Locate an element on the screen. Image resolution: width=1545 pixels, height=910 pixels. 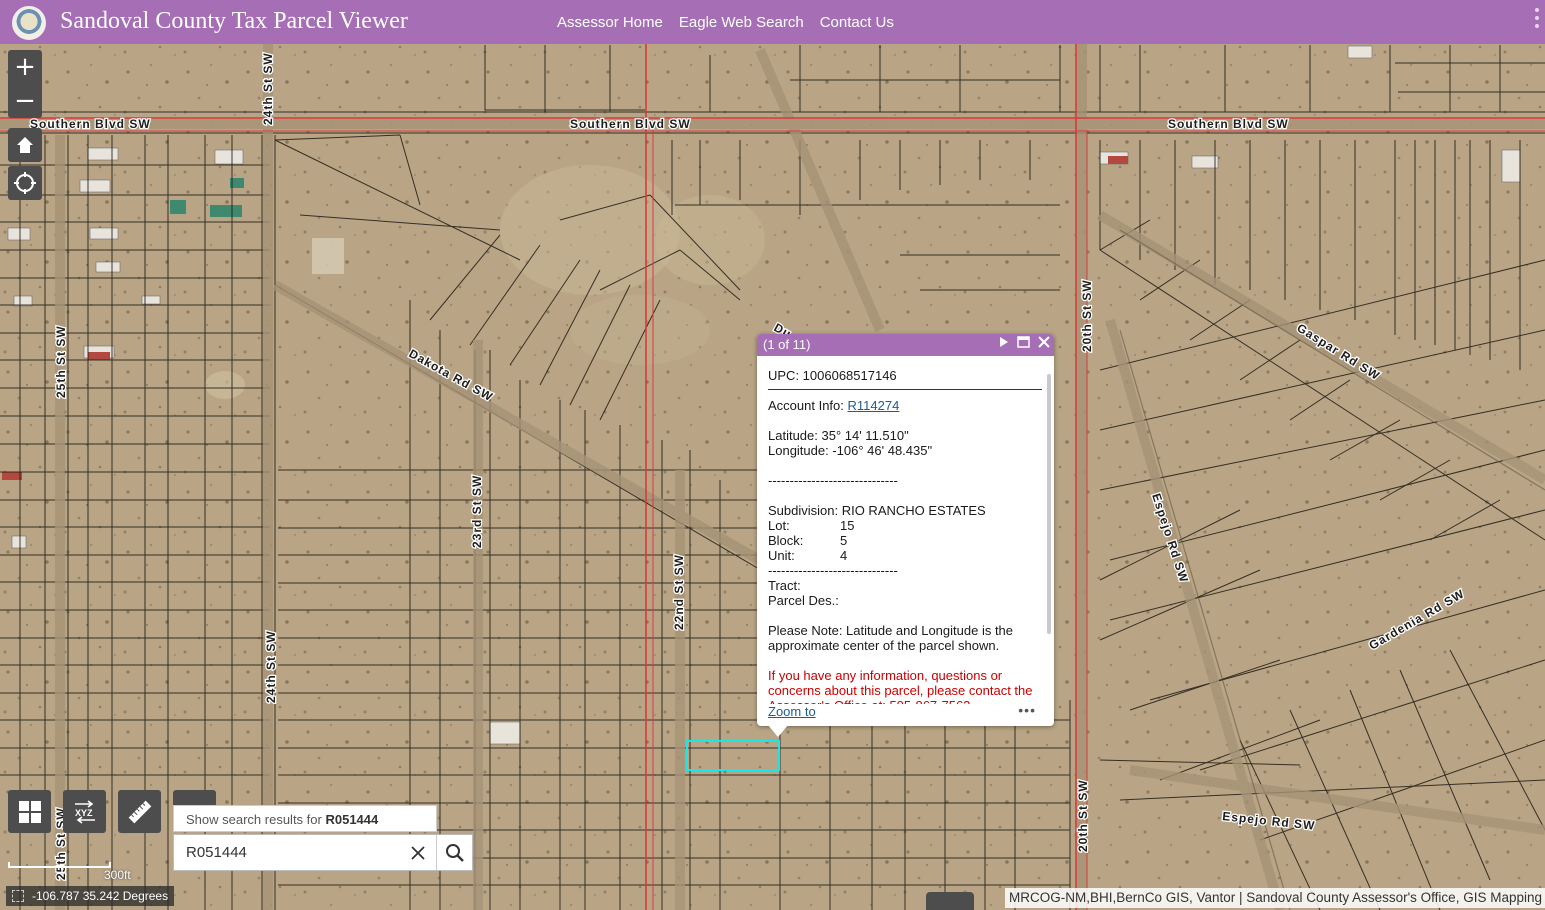
search-suggestion: Show search results for R051444 is located at coordinates (305, 818).